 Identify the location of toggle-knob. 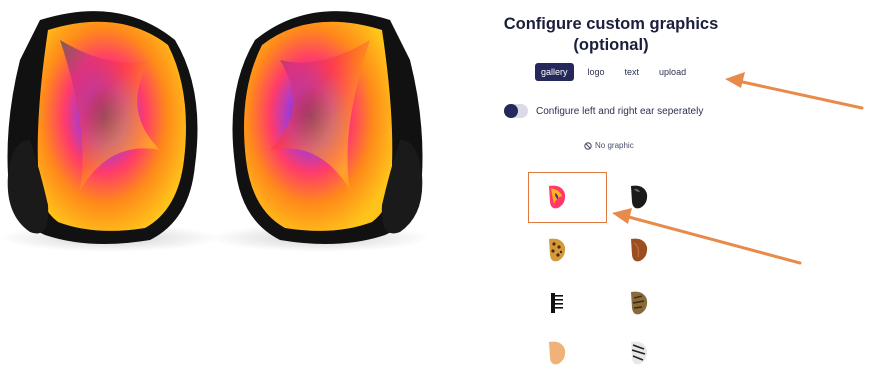
(511, 111).